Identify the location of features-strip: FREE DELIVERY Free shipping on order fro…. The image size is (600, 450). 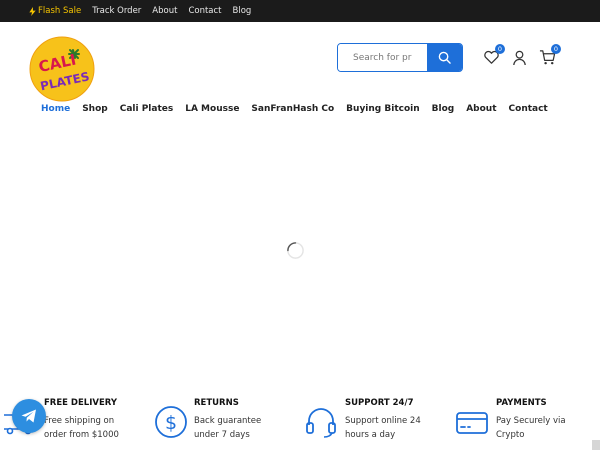
(300, 420).